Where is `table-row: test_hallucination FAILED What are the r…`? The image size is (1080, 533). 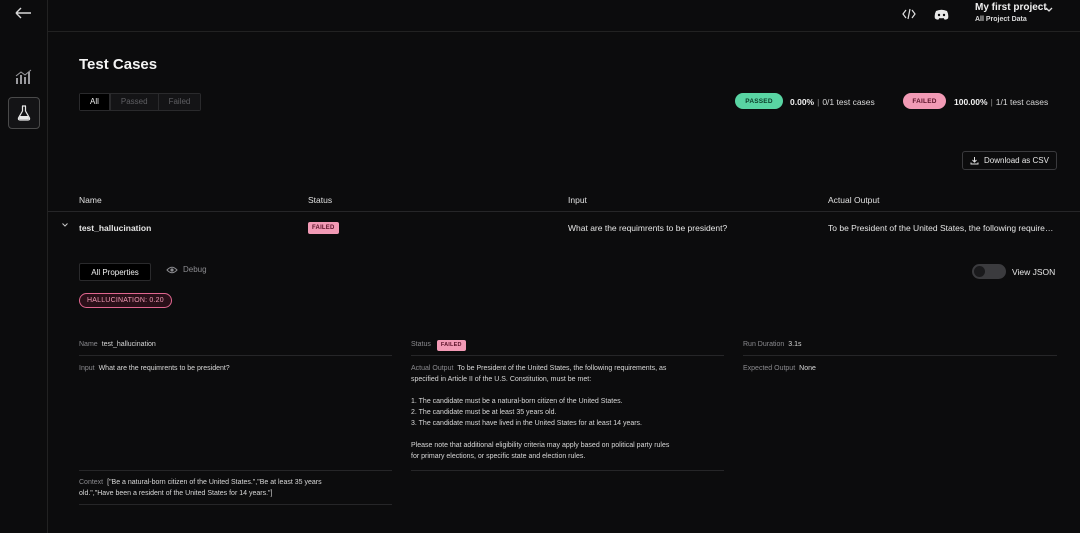
table-row: test_hallucination FAILED What are the r… is located at coordinates (564, 227).